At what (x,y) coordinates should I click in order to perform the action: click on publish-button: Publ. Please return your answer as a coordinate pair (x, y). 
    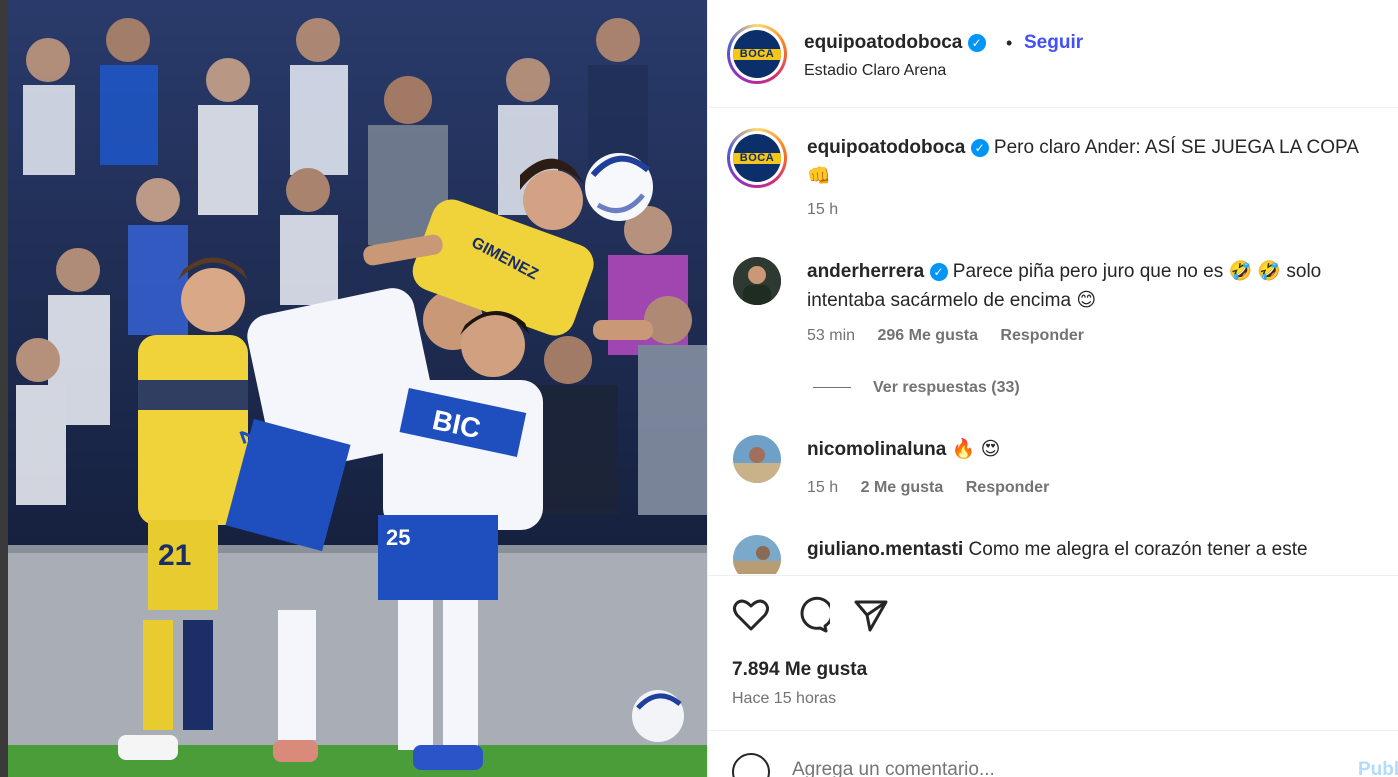
    Looking at the image, I should click on (1378, 768).